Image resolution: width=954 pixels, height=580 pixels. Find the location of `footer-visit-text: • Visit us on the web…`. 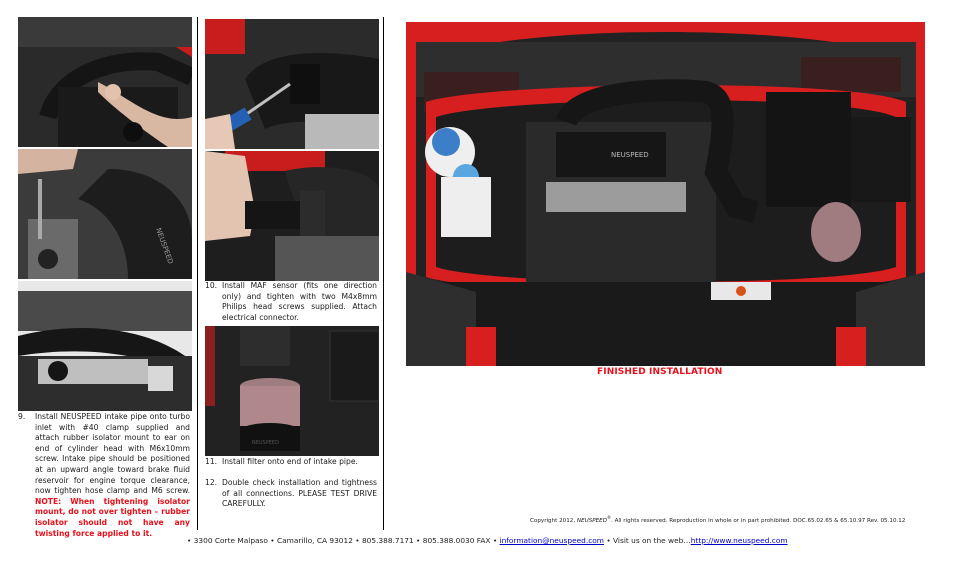

footer-visit-text: • Visit us on the web… is located at coordinates (647, 540).